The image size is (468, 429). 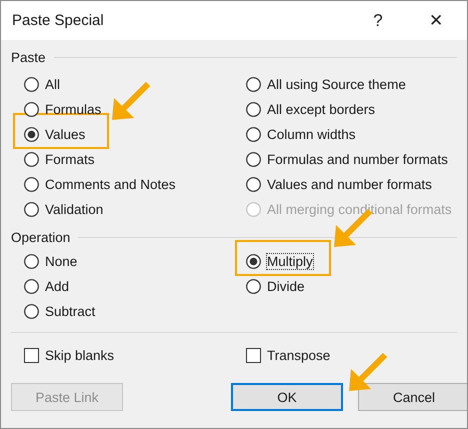 What do you see at coordinates (287, 397) in the screenshot?
I see `dialog-button: OK` at bounding box center [287, 397].